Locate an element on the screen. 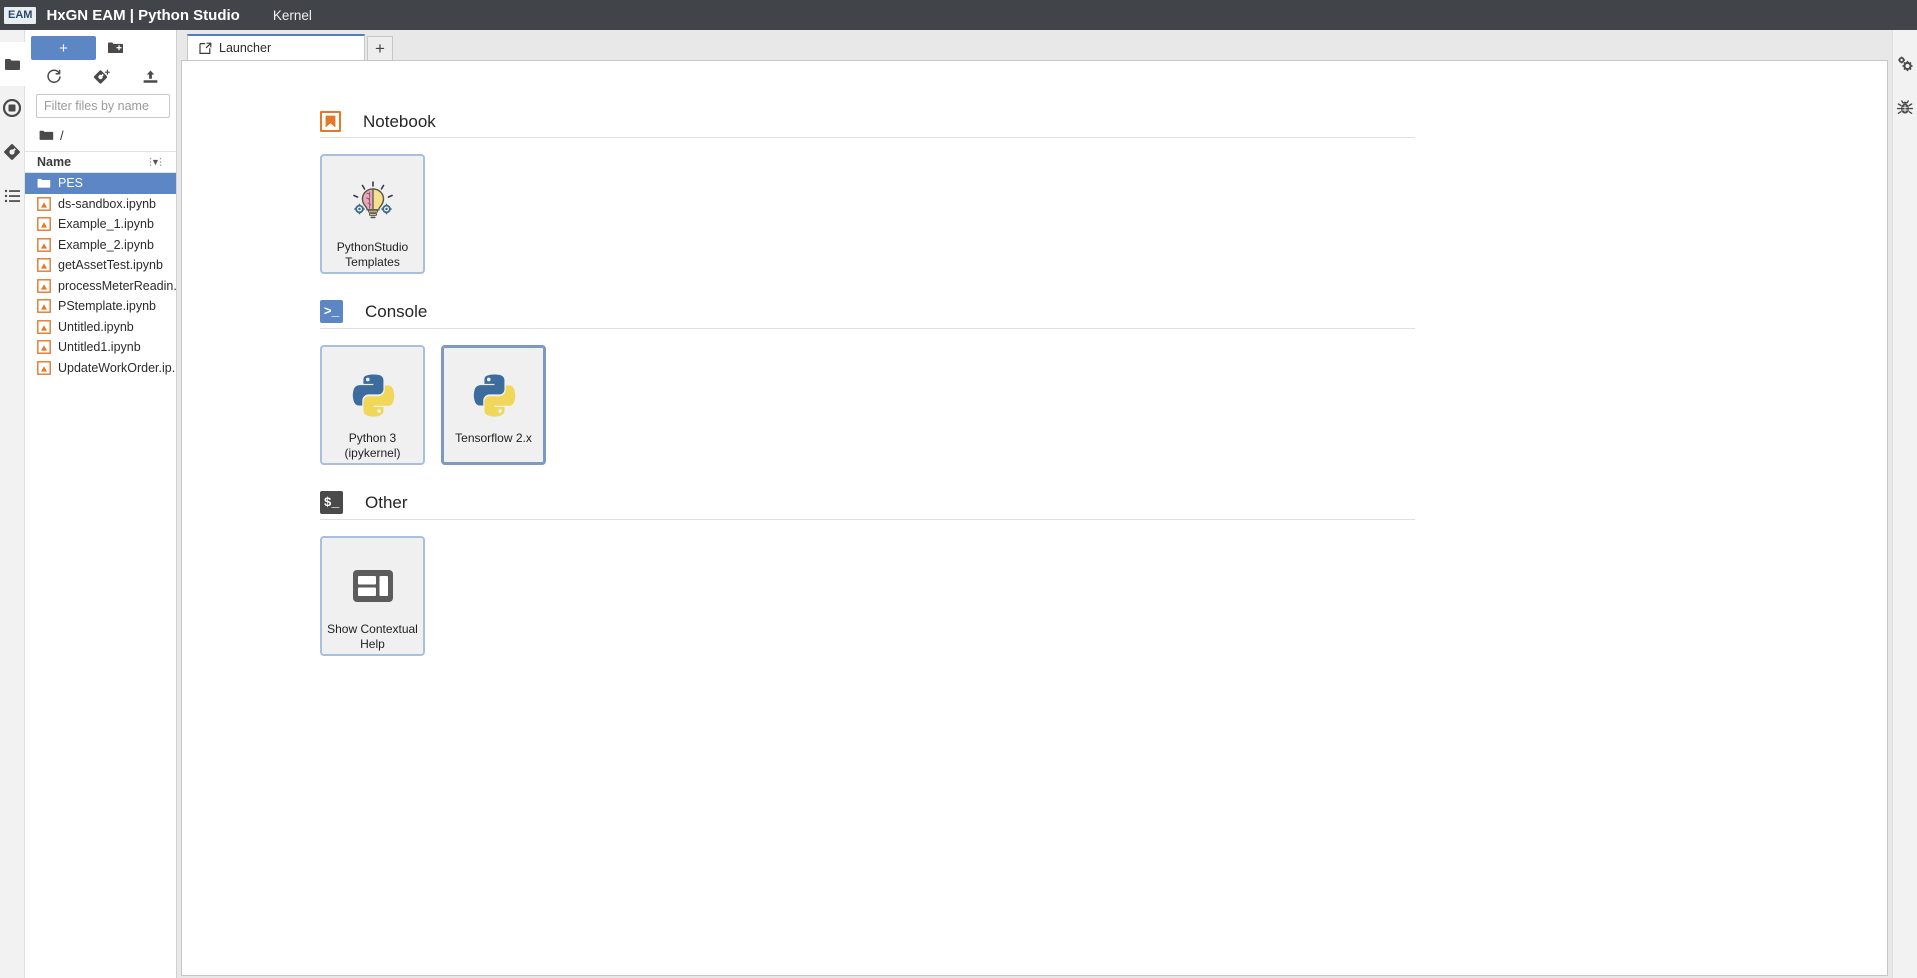 The image size is (1917, 978). launcher-section-title: Console is located at coordinates (396, 311).